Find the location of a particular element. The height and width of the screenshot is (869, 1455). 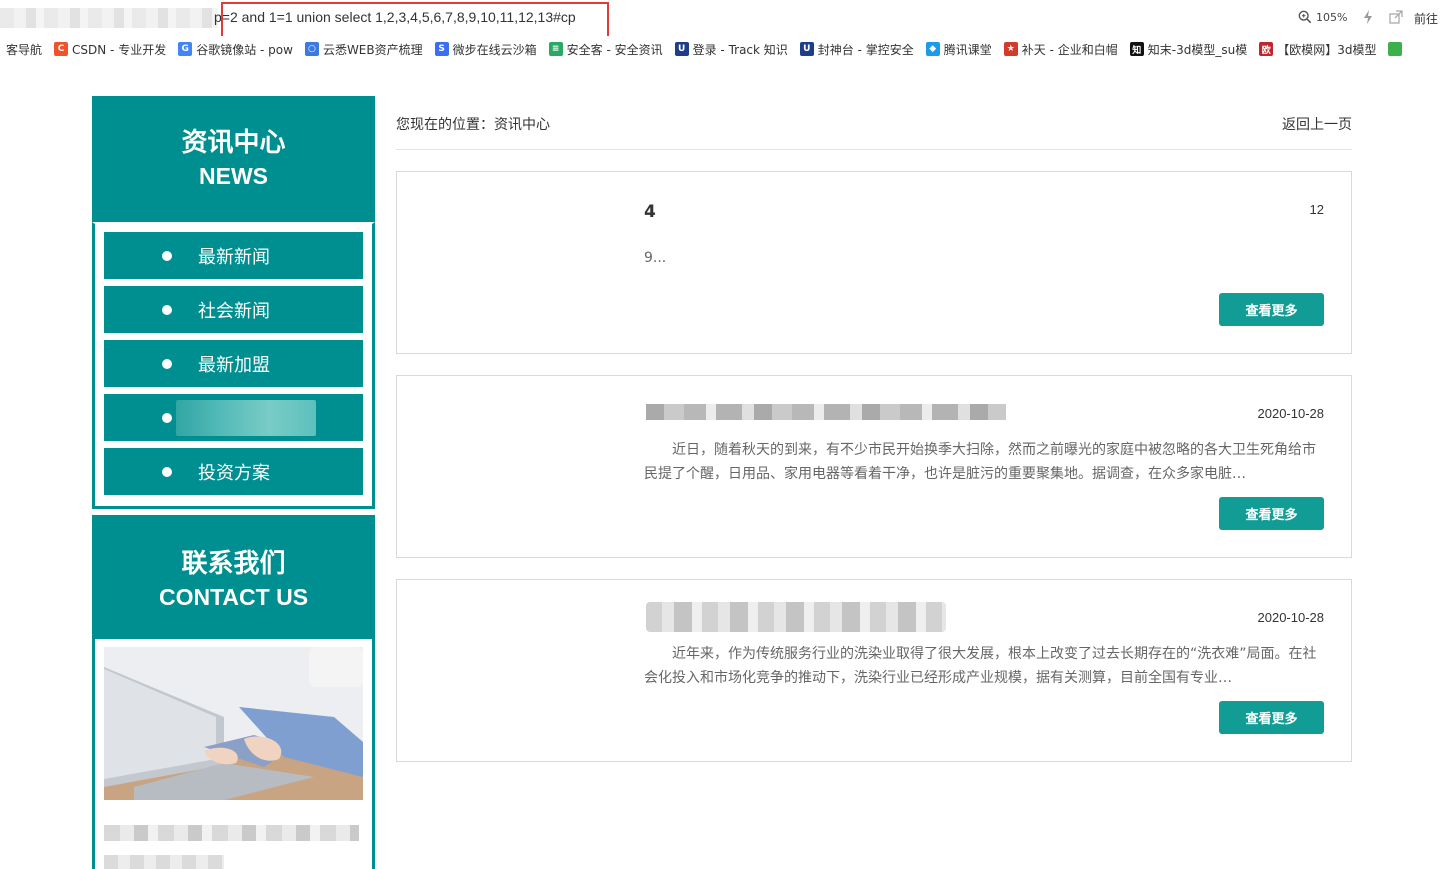

bookmark-item: S 微步在线云沙箱 is located at coordinates (486, 49).